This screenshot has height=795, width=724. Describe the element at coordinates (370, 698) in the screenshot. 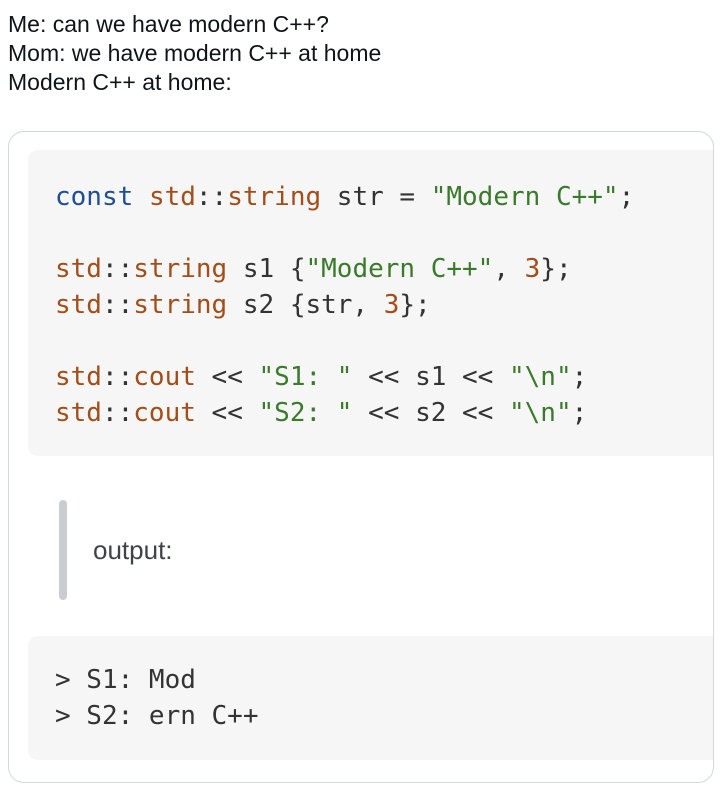

I see `output-block: > S1: Mod > S2: ern C++` at that location.